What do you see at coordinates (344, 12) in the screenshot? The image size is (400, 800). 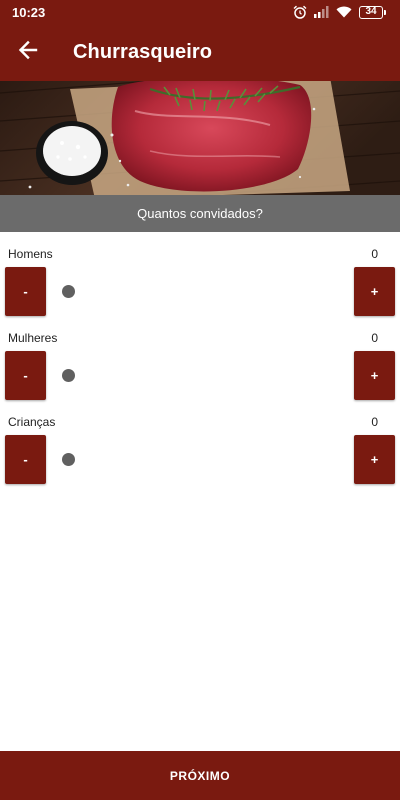 I see `wifi-icon` at bounding box center [344, 12].